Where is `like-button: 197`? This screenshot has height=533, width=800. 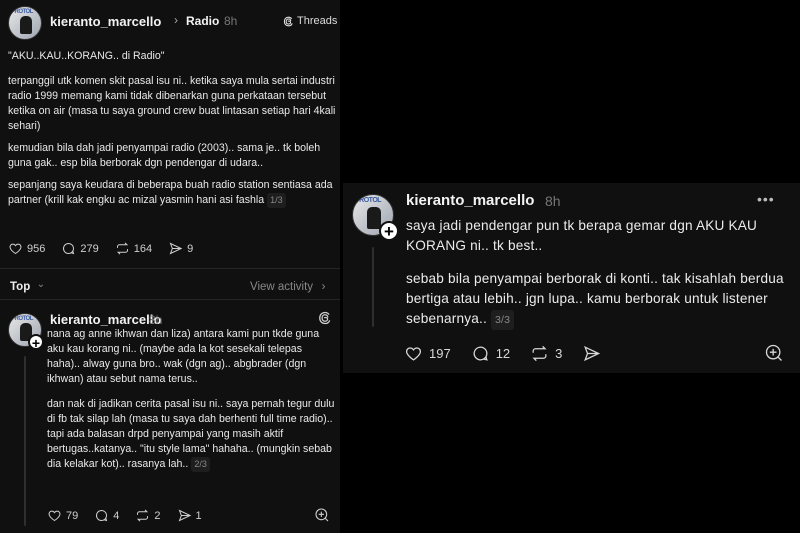 like-button: 197 is located at coordinates (427, 353).